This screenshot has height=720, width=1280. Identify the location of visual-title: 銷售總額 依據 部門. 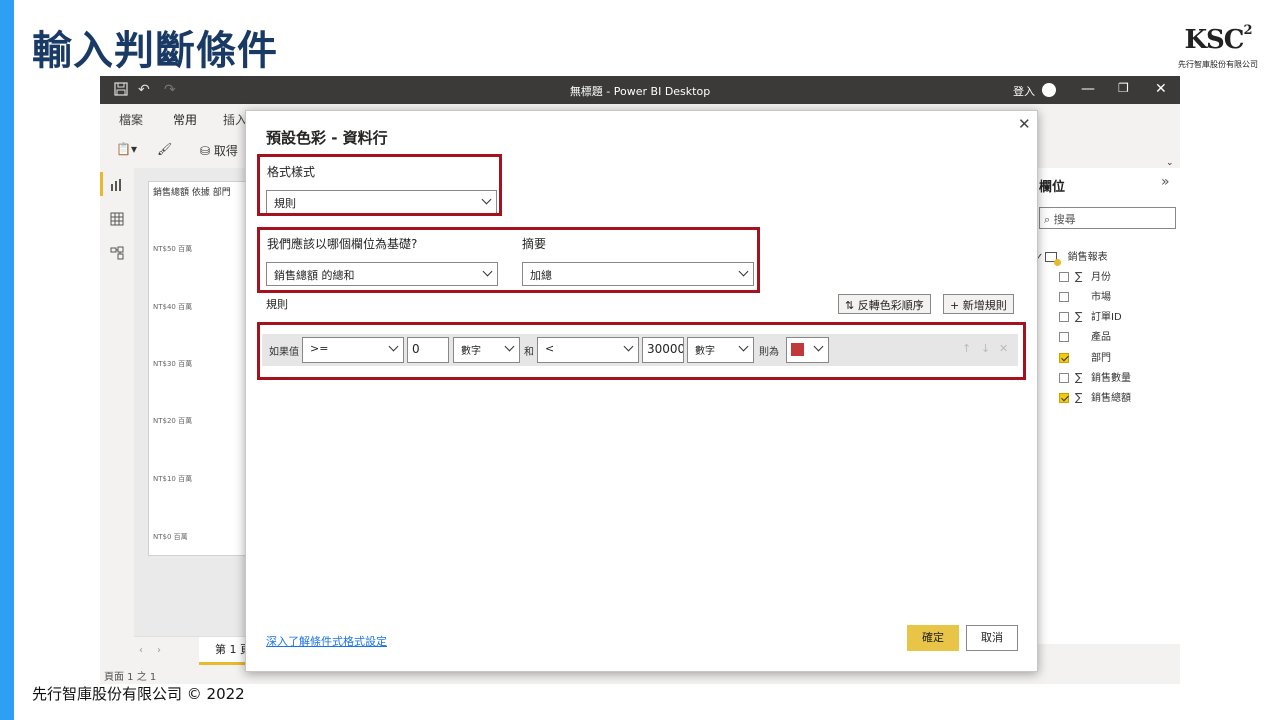
(192, 193).